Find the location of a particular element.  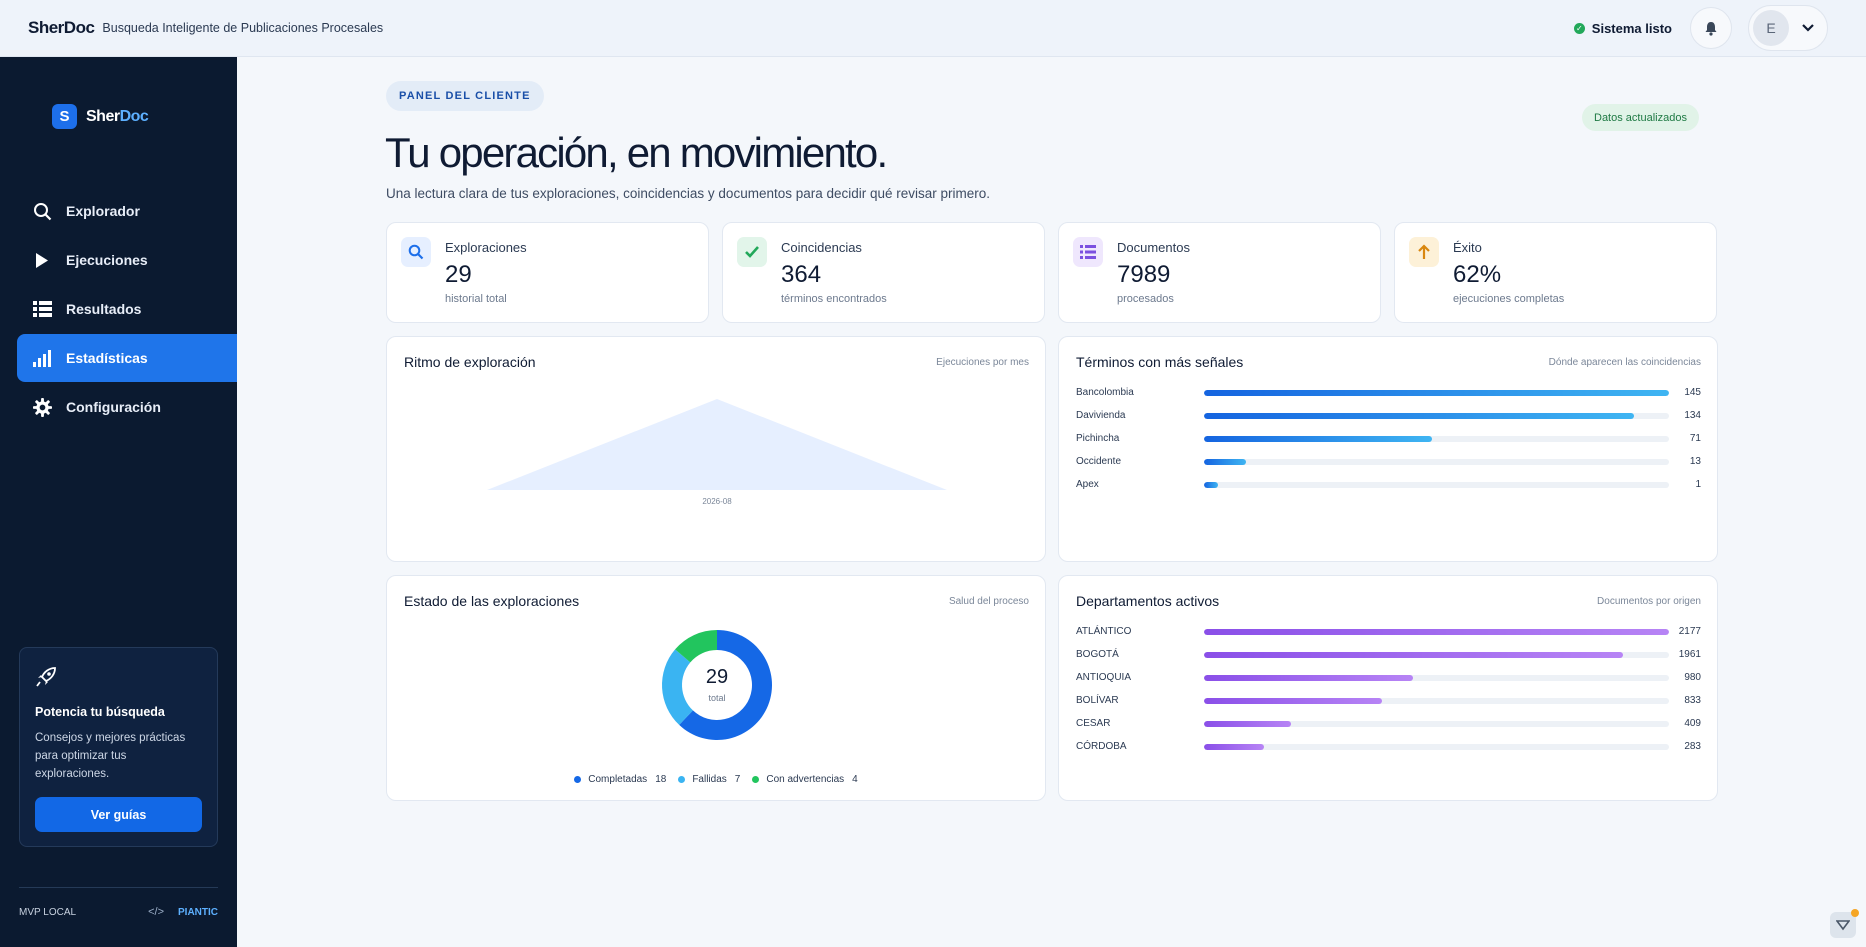

bar-row: ATLÁNTICO 2177 is located at coordinates (1388, 631).